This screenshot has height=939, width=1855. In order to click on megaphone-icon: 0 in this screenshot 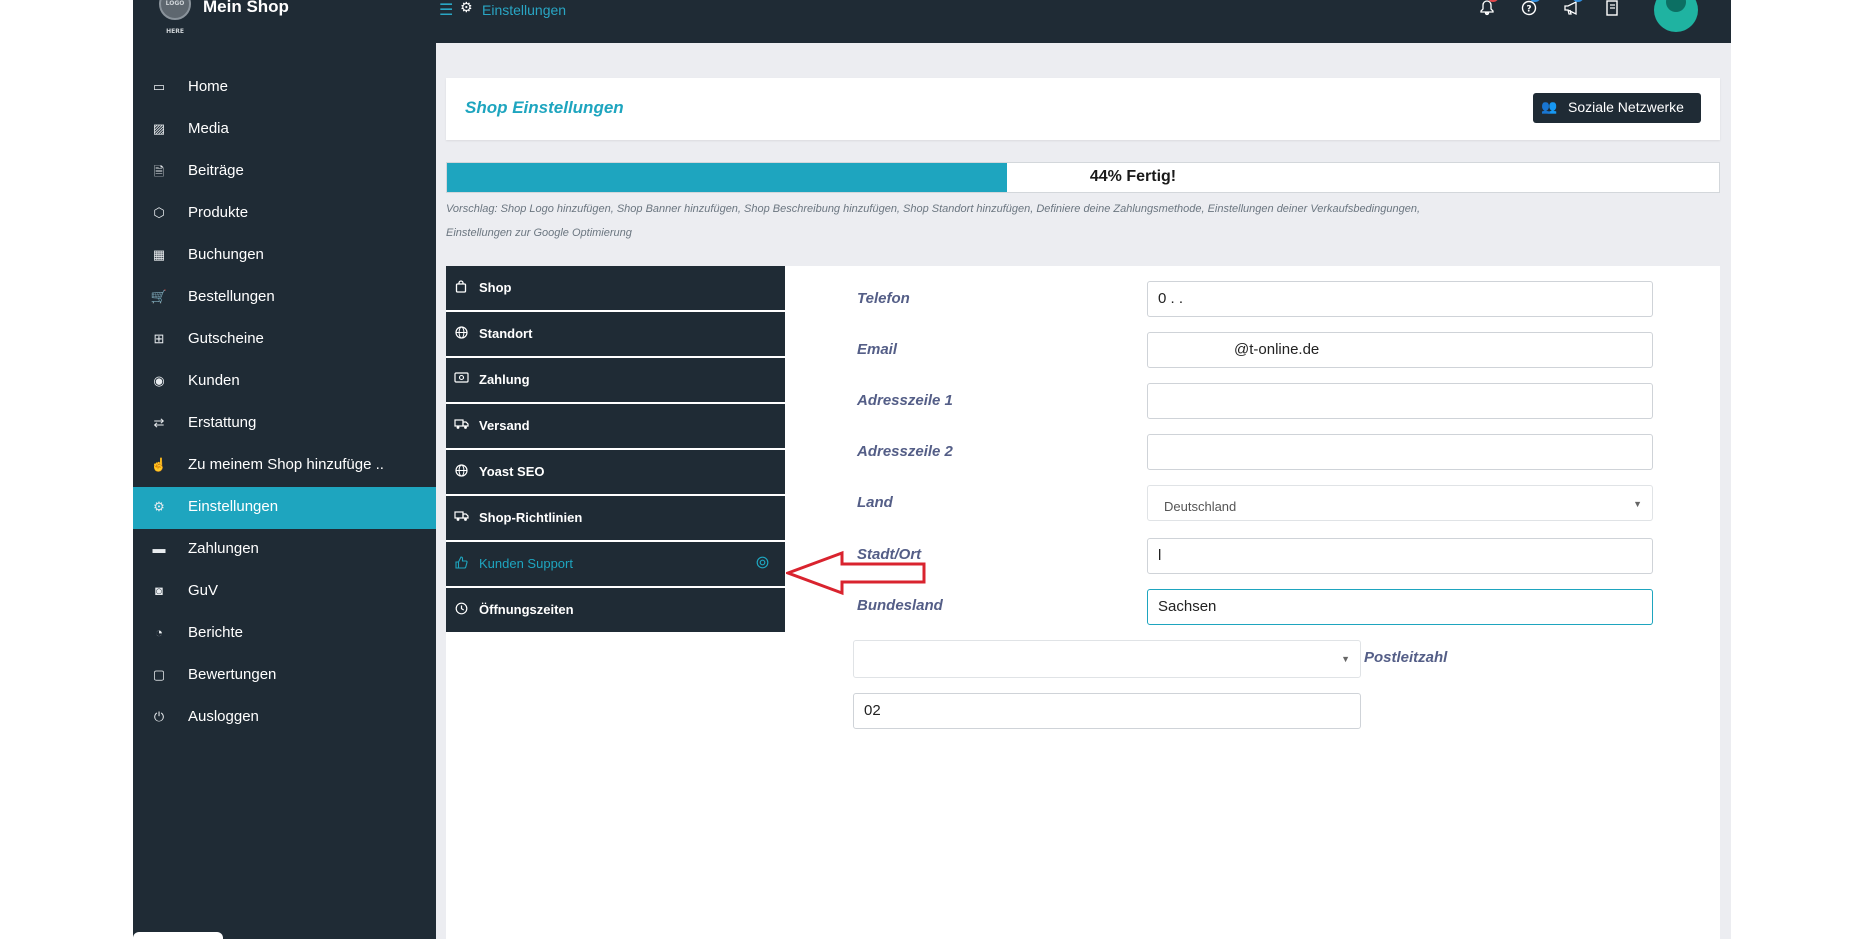, I will do `click(1573, 10)`.